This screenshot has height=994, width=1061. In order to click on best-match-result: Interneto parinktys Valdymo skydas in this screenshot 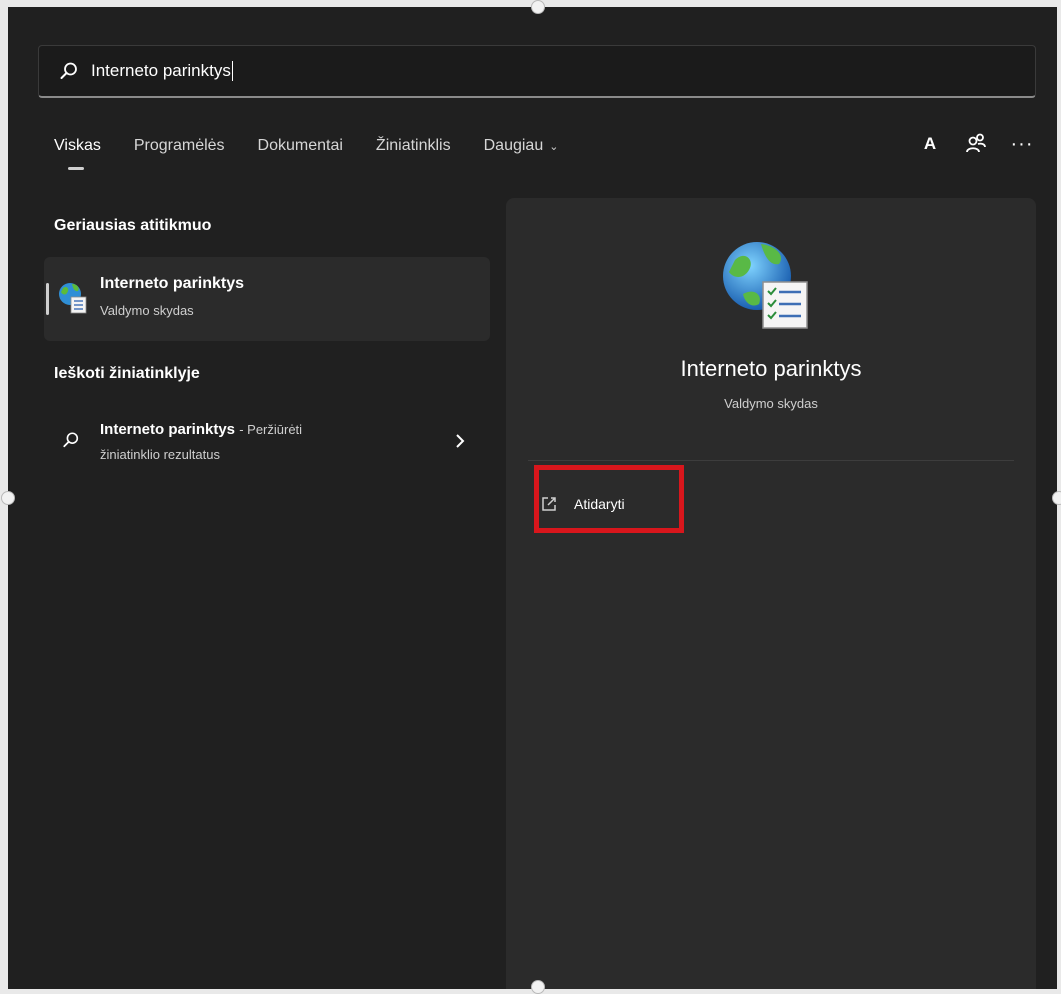, I will do `click(267, 299)`.